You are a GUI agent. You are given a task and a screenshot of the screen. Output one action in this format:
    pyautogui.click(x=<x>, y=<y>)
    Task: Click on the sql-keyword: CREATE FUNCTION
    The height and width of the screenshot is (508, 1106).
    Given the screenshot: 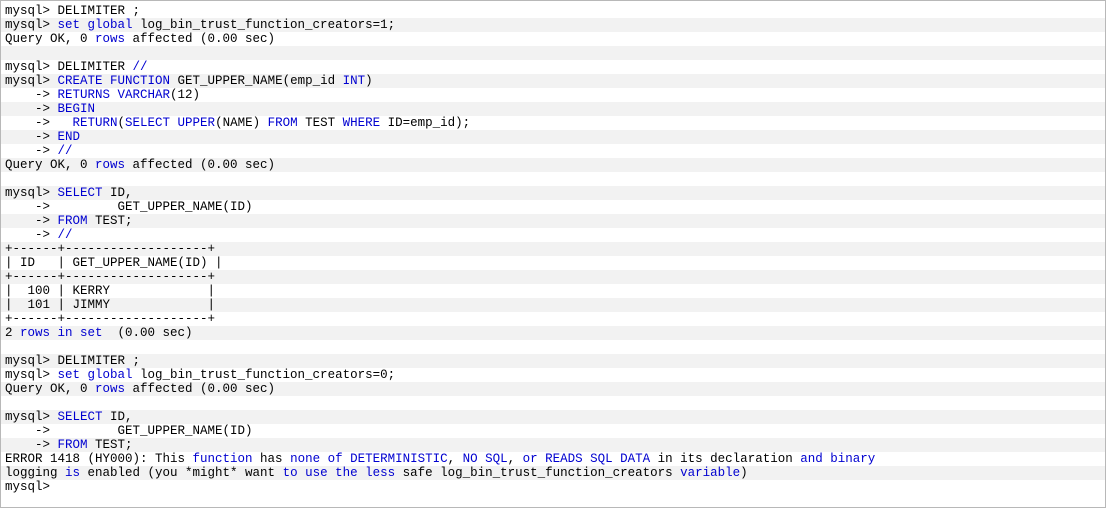 What is the action you would take?
    pyautogui.click(x=114, y=81)
    